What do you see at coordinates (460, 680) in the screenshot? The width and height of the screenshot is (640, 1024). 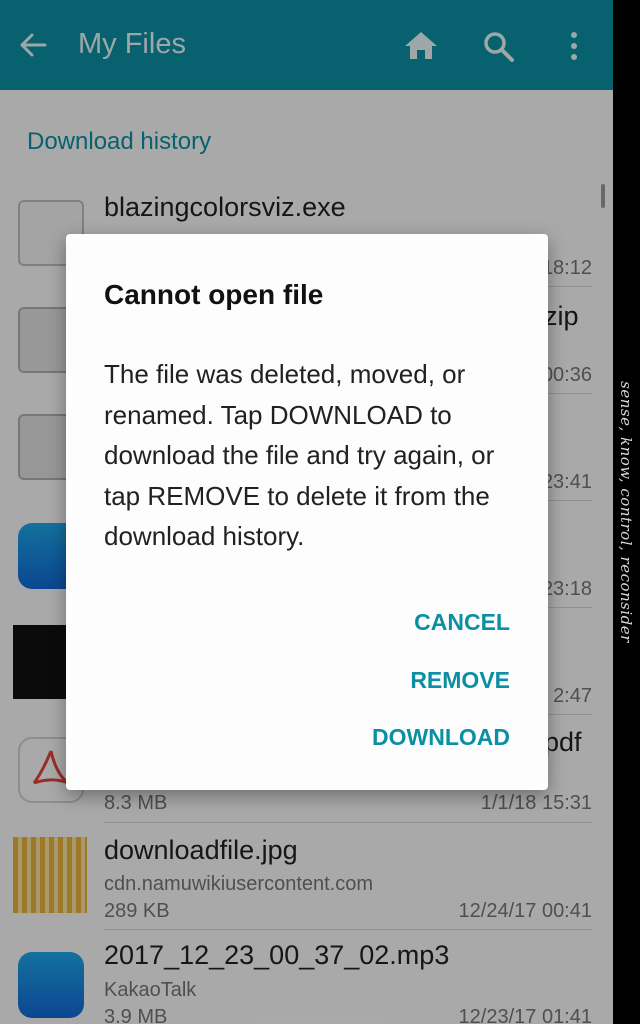 I see `remove-button: REMOVE` at bounding box center [460, 680].